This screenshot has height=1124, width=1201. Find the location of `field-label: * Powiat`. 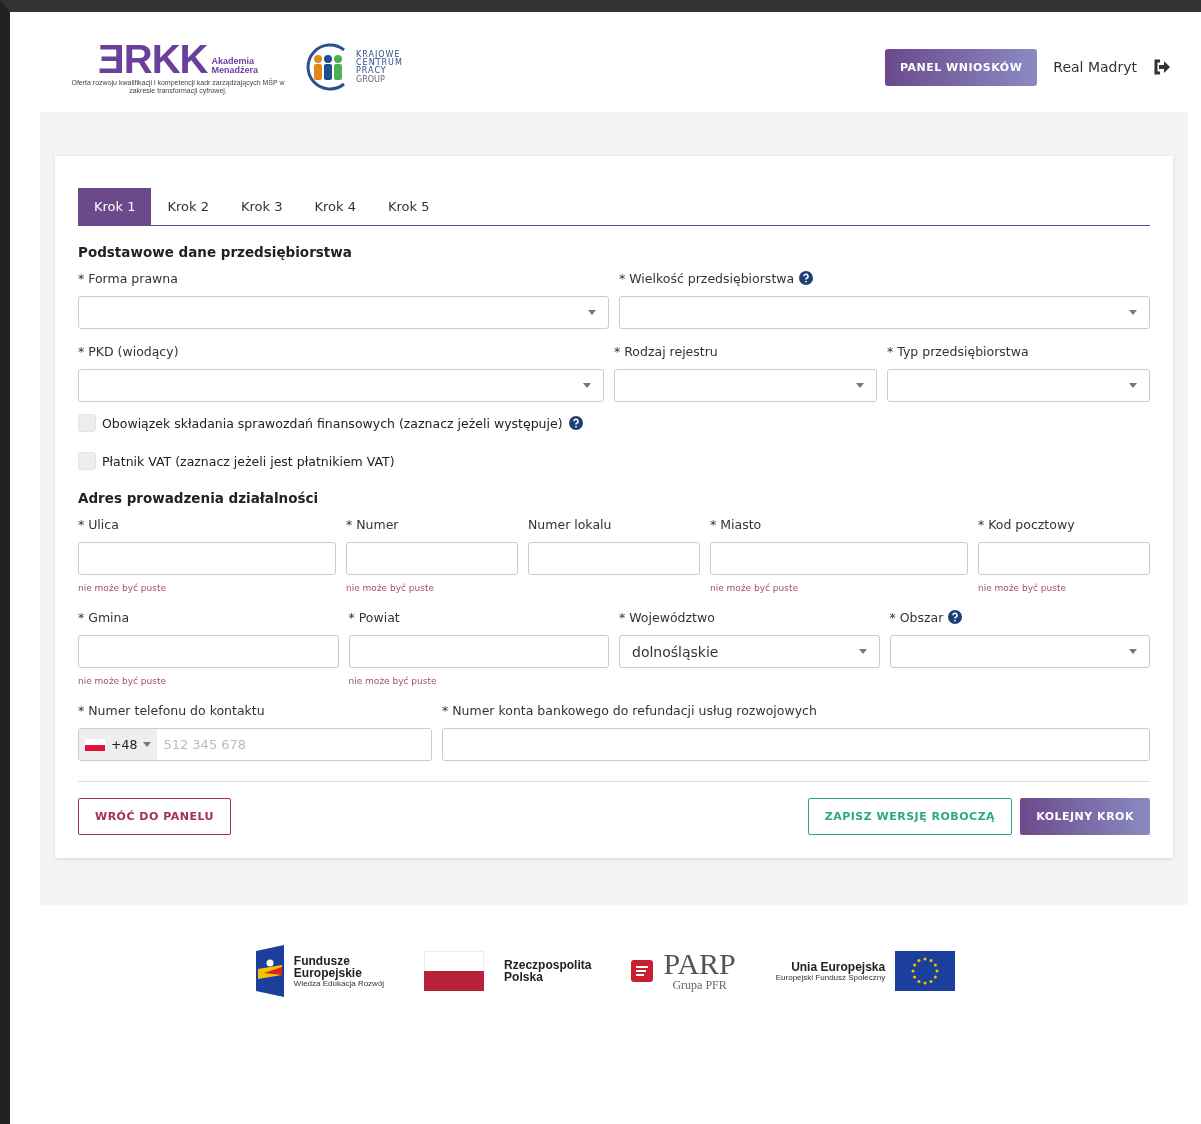

field-label: * Powiat is located at coordinates (374, 617).